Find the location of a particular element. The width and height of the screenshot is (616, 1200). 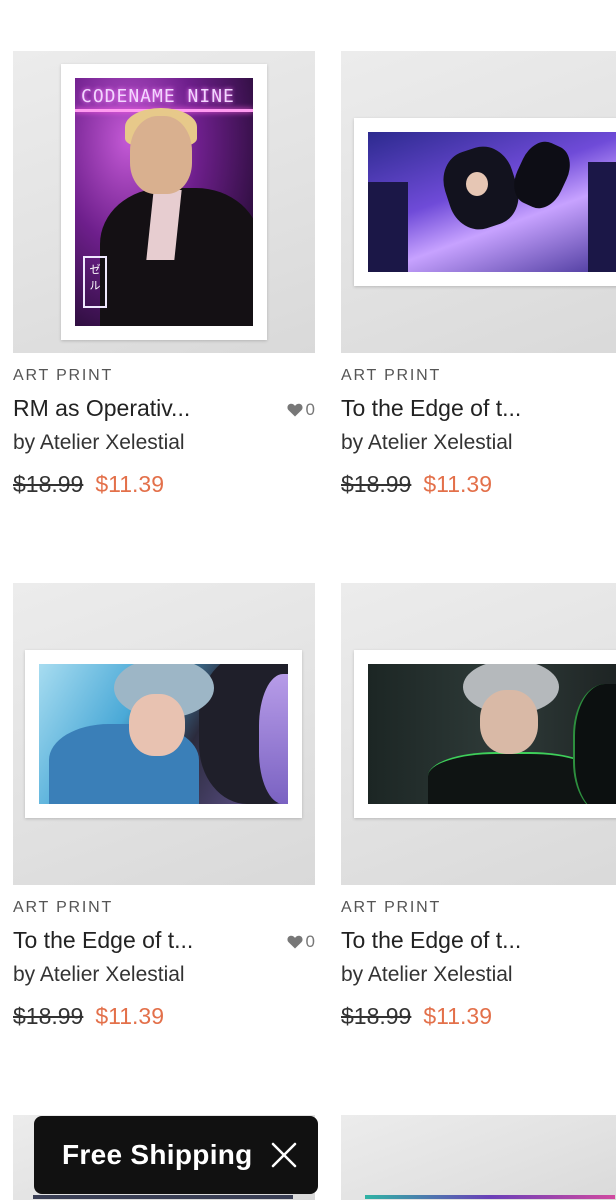

close-icon is located at coordinates (284, 1155).